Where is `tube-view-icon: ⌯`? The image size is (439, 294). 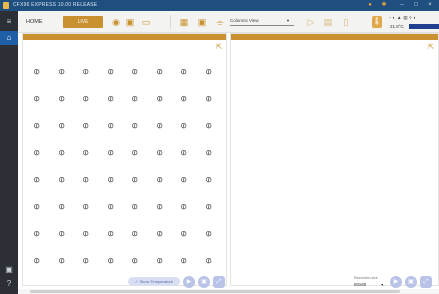 tube-view-icon: ⌯ is located at coordinates (220, 22).